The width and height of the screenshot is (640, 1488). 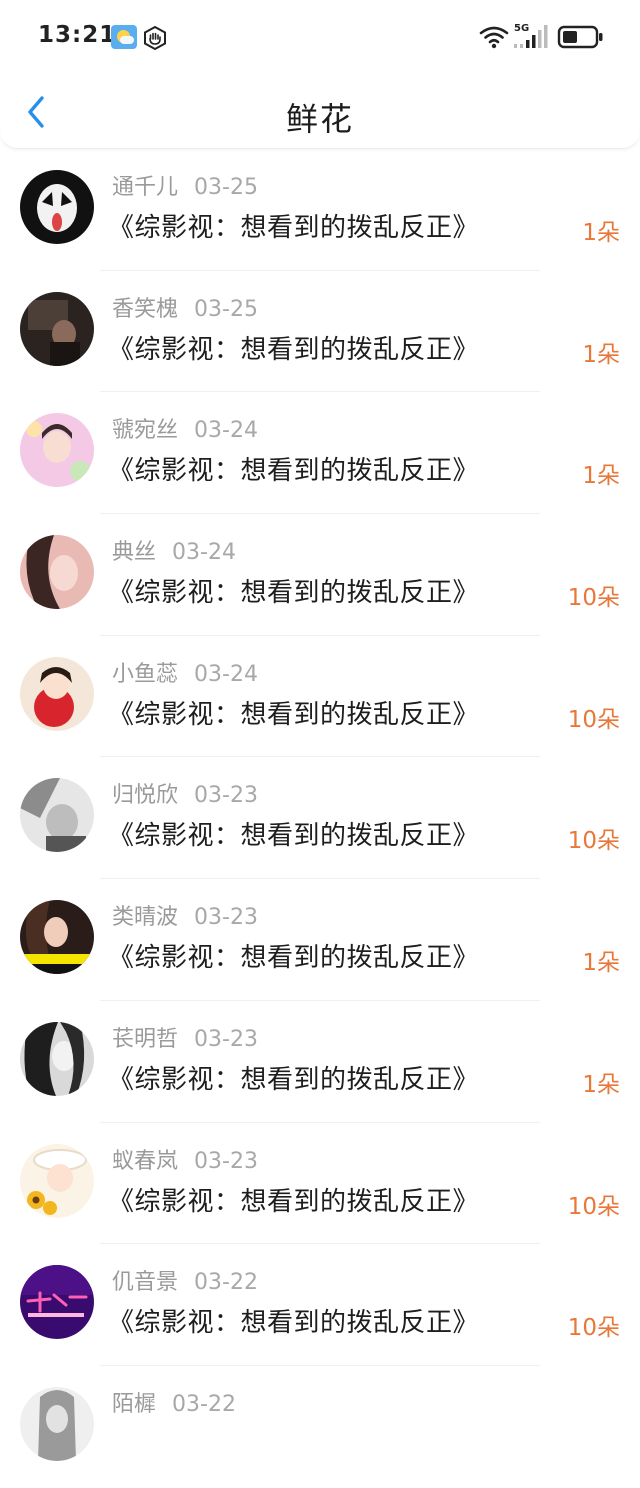 I want to click on app-header: 13:21 5G 鲜花, so click(x=320, y=74).